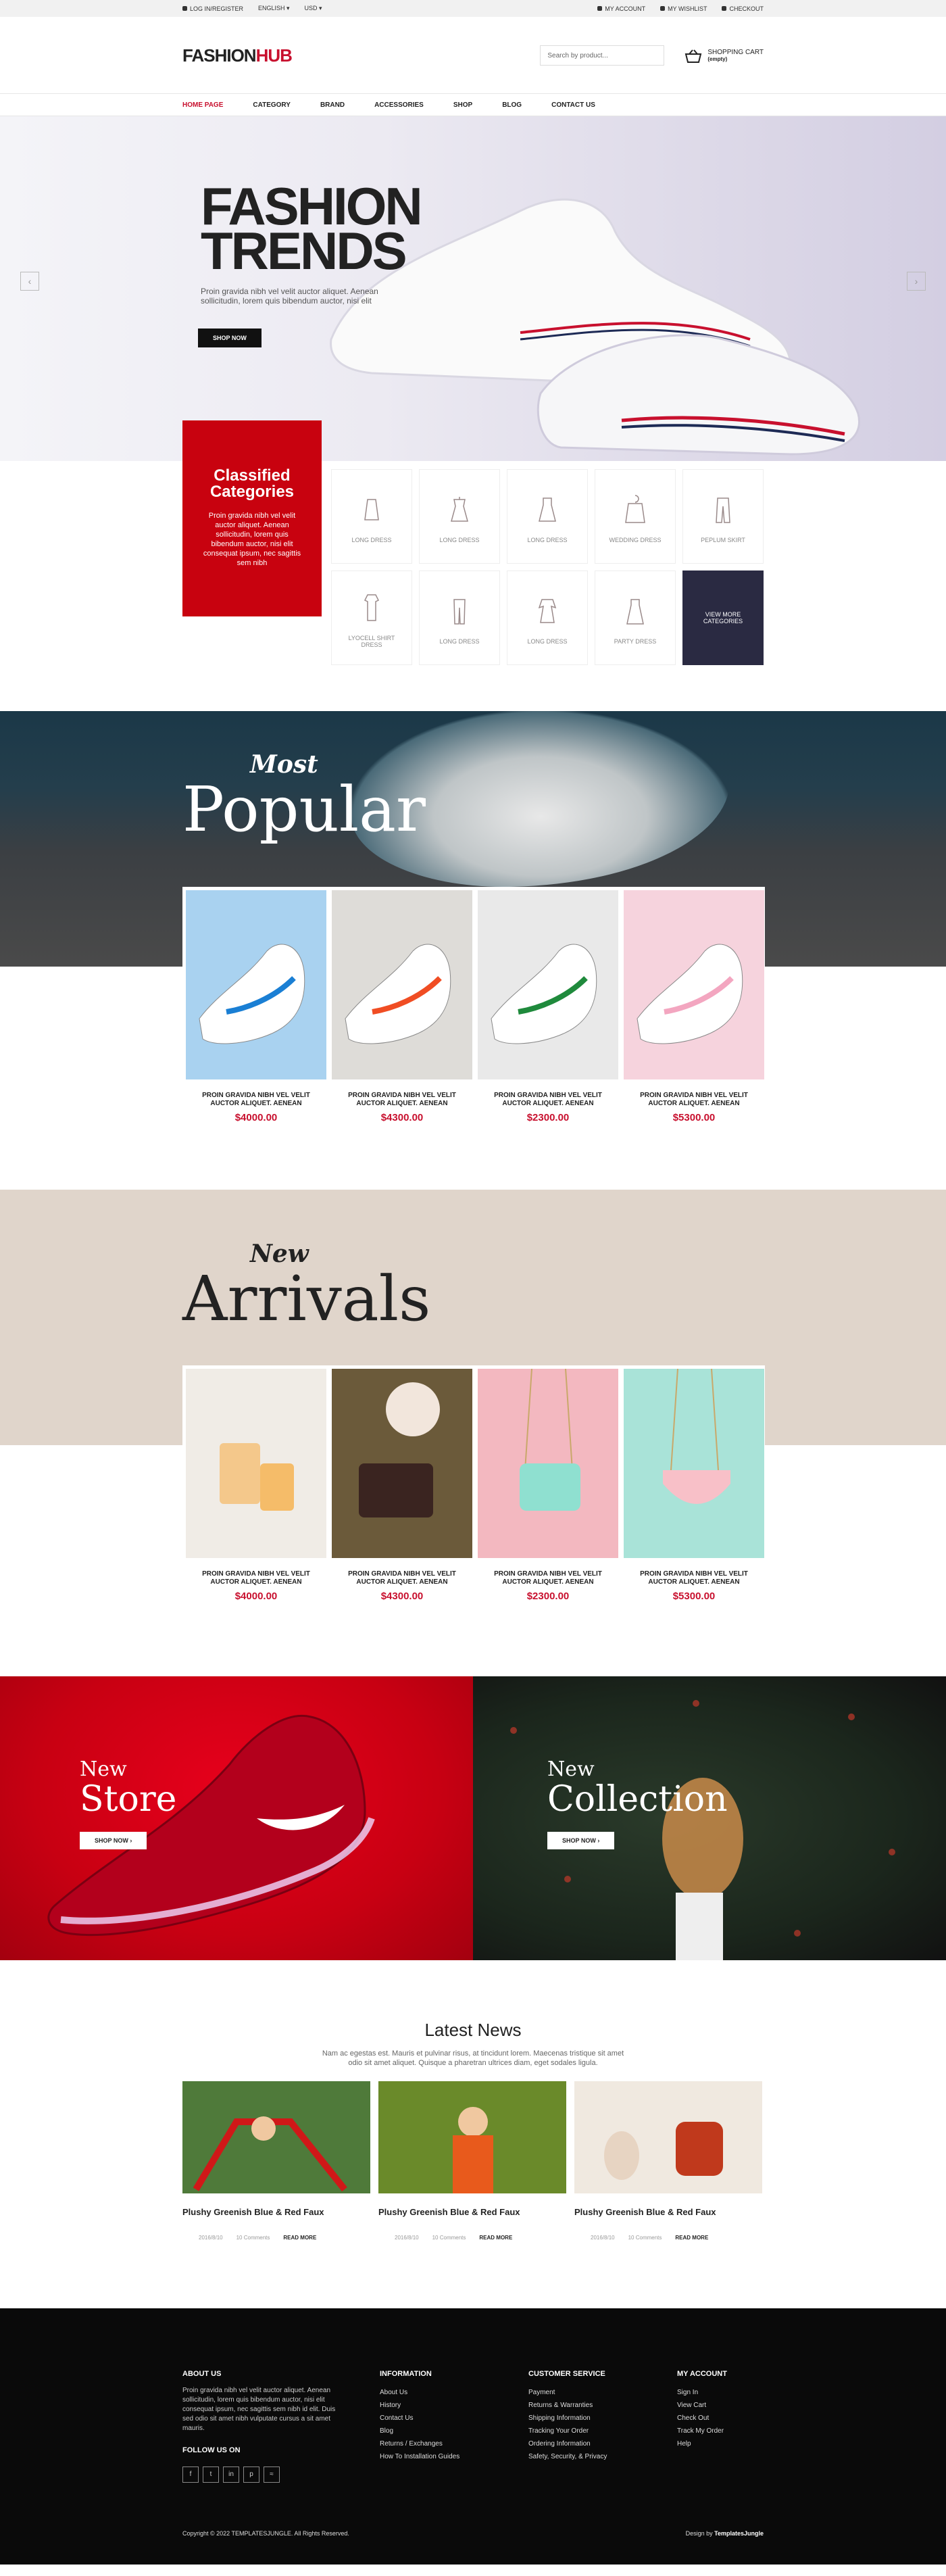  Describe the element at coordinates (454, 2392) in the screenshot. I see `footer-link: About Us` at that location.